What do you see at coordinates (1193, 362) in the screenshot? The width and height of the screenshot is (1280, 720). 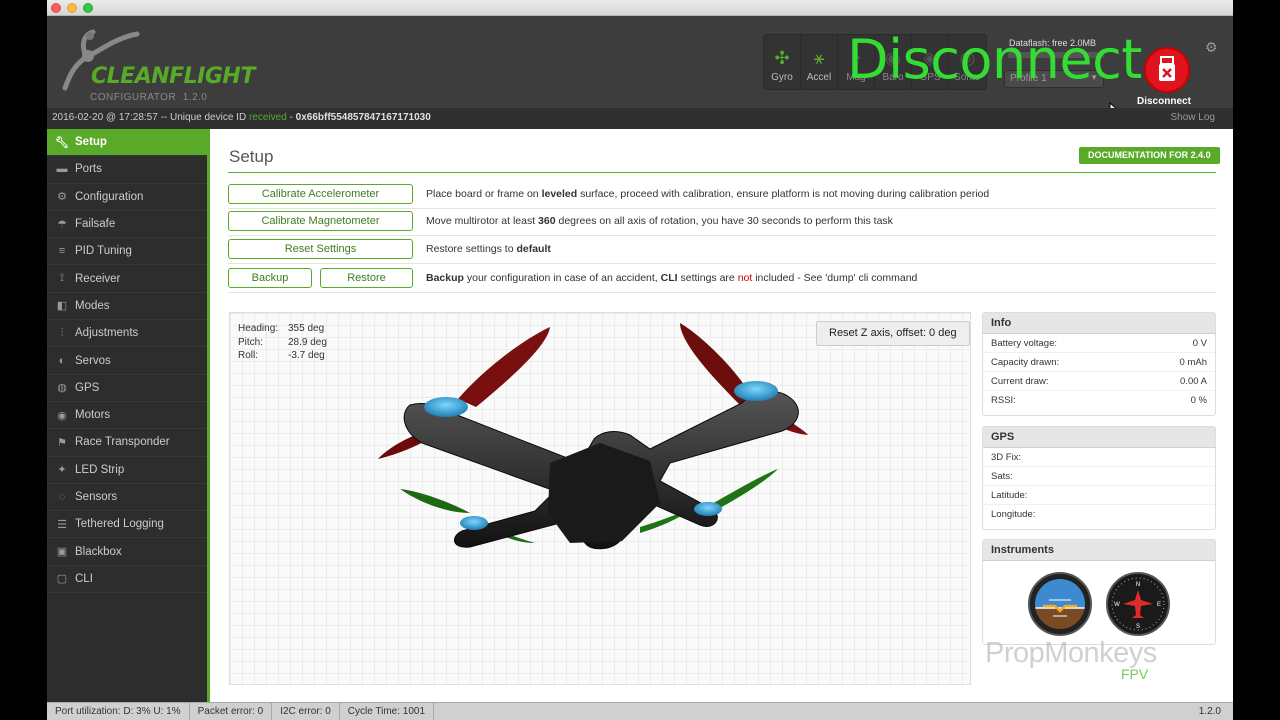 I see `info-value: 0 mAh` at bounding box center [1193, 362].